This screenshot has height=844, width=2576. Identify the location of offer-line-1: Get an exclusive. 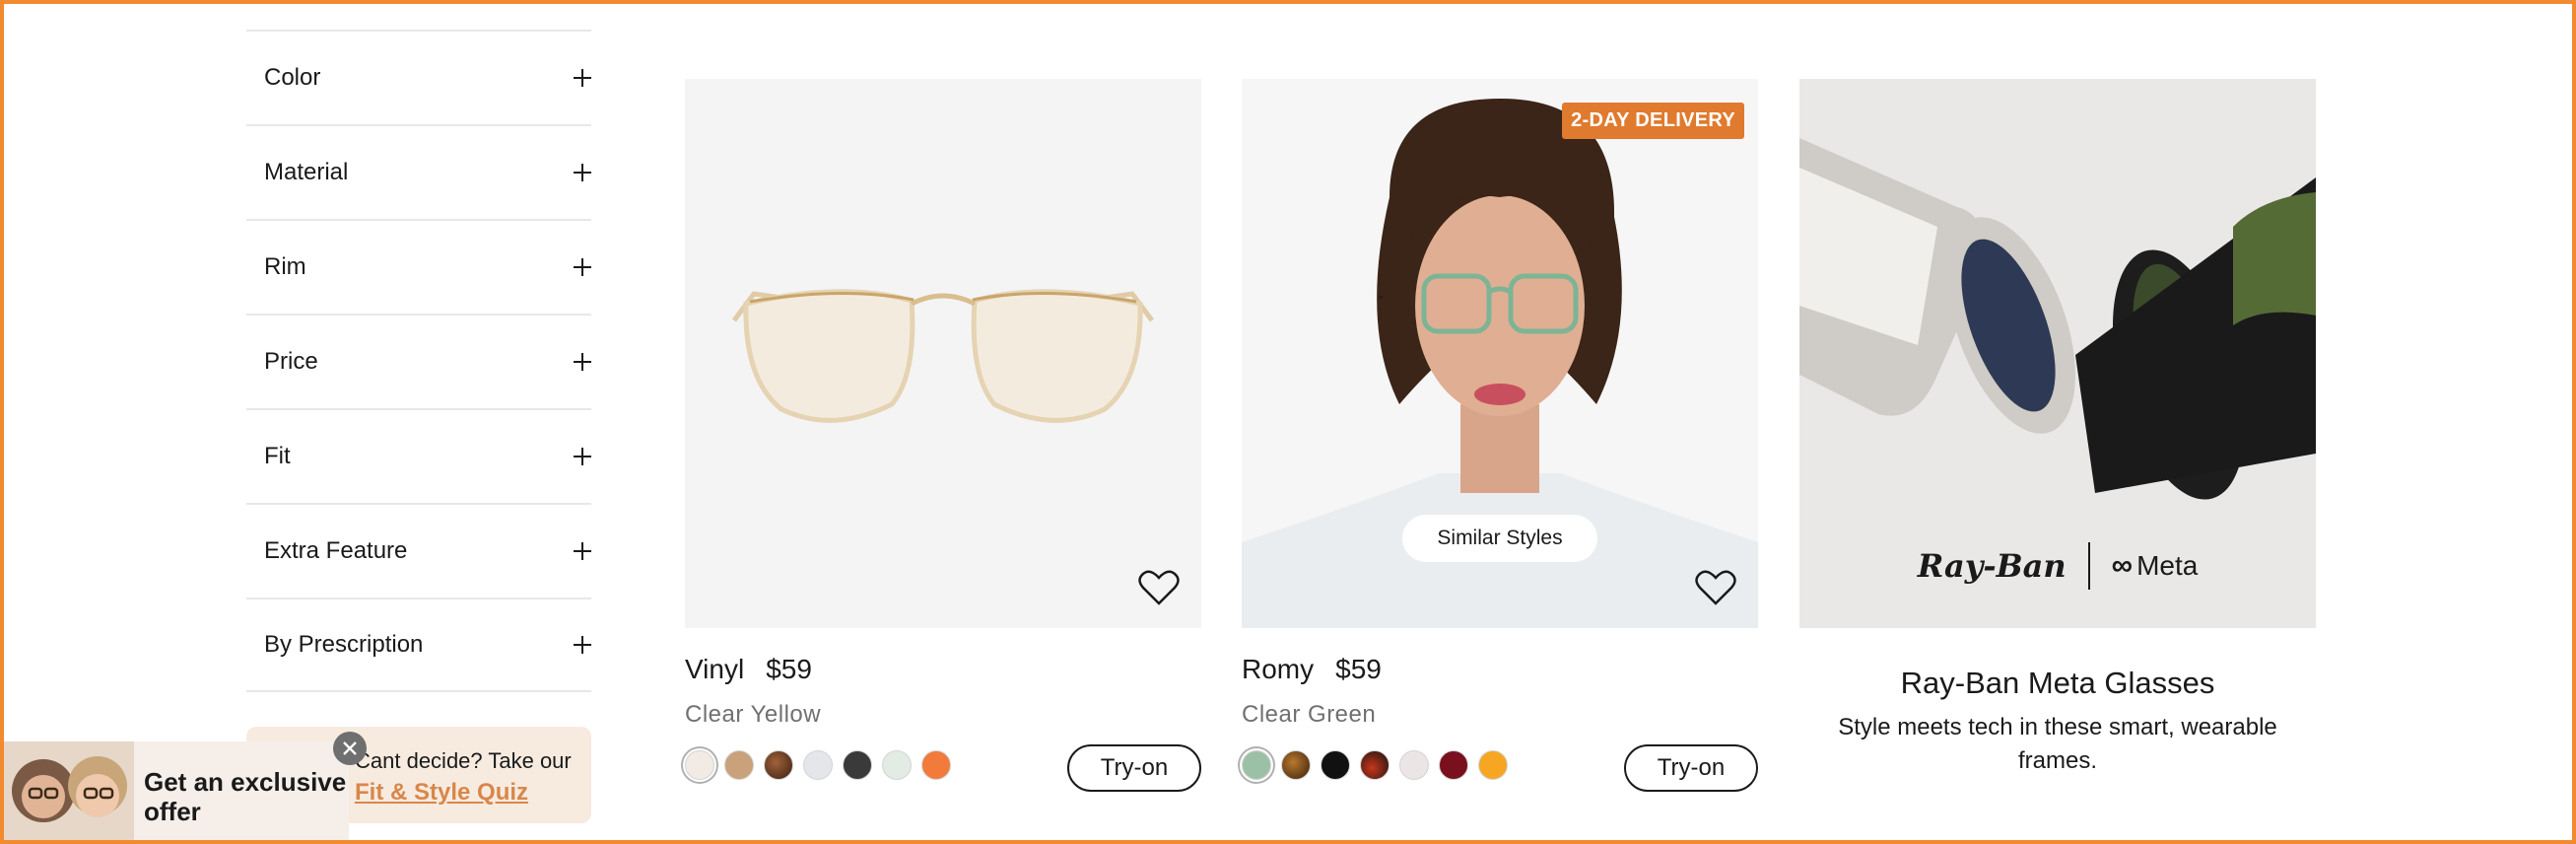
(246, 782).